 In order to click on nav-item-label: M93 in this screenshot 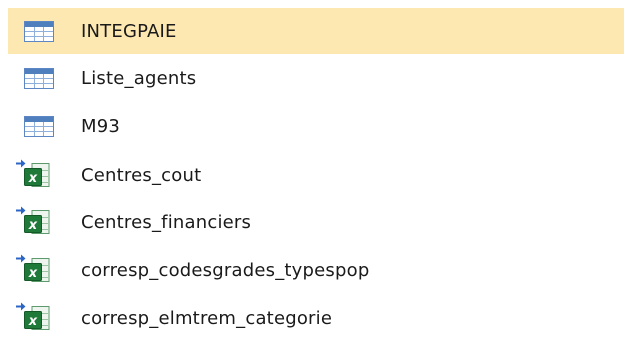, I will do `click(101, 126)`.